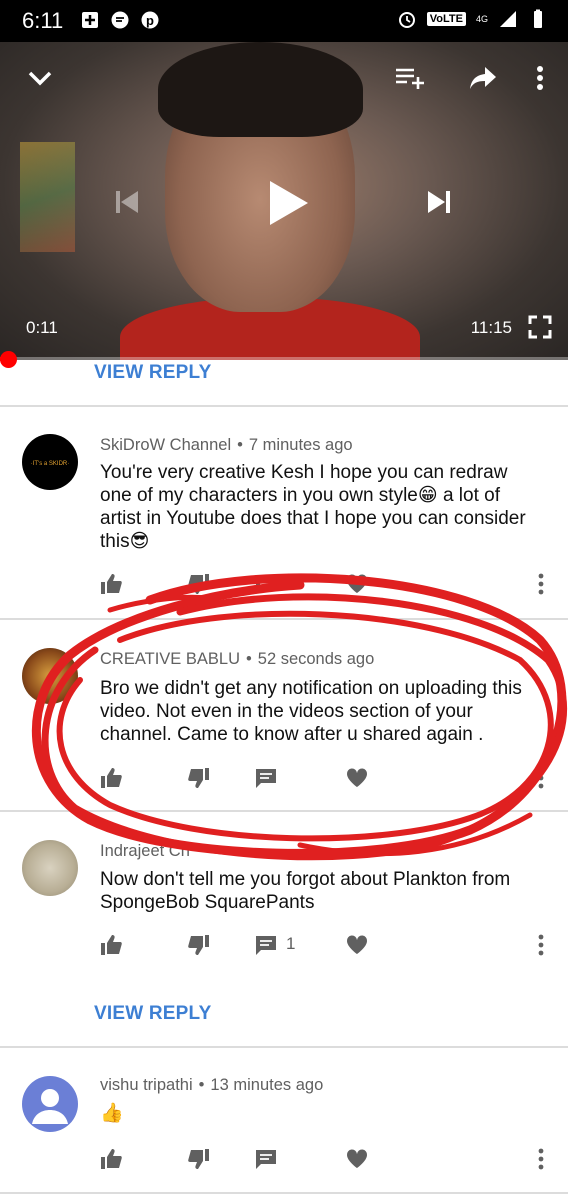 Image resolution: width=568 pixels, height=1200 pixels. I want to click on comment-time: 52 seconds ago, so click(316, 659).